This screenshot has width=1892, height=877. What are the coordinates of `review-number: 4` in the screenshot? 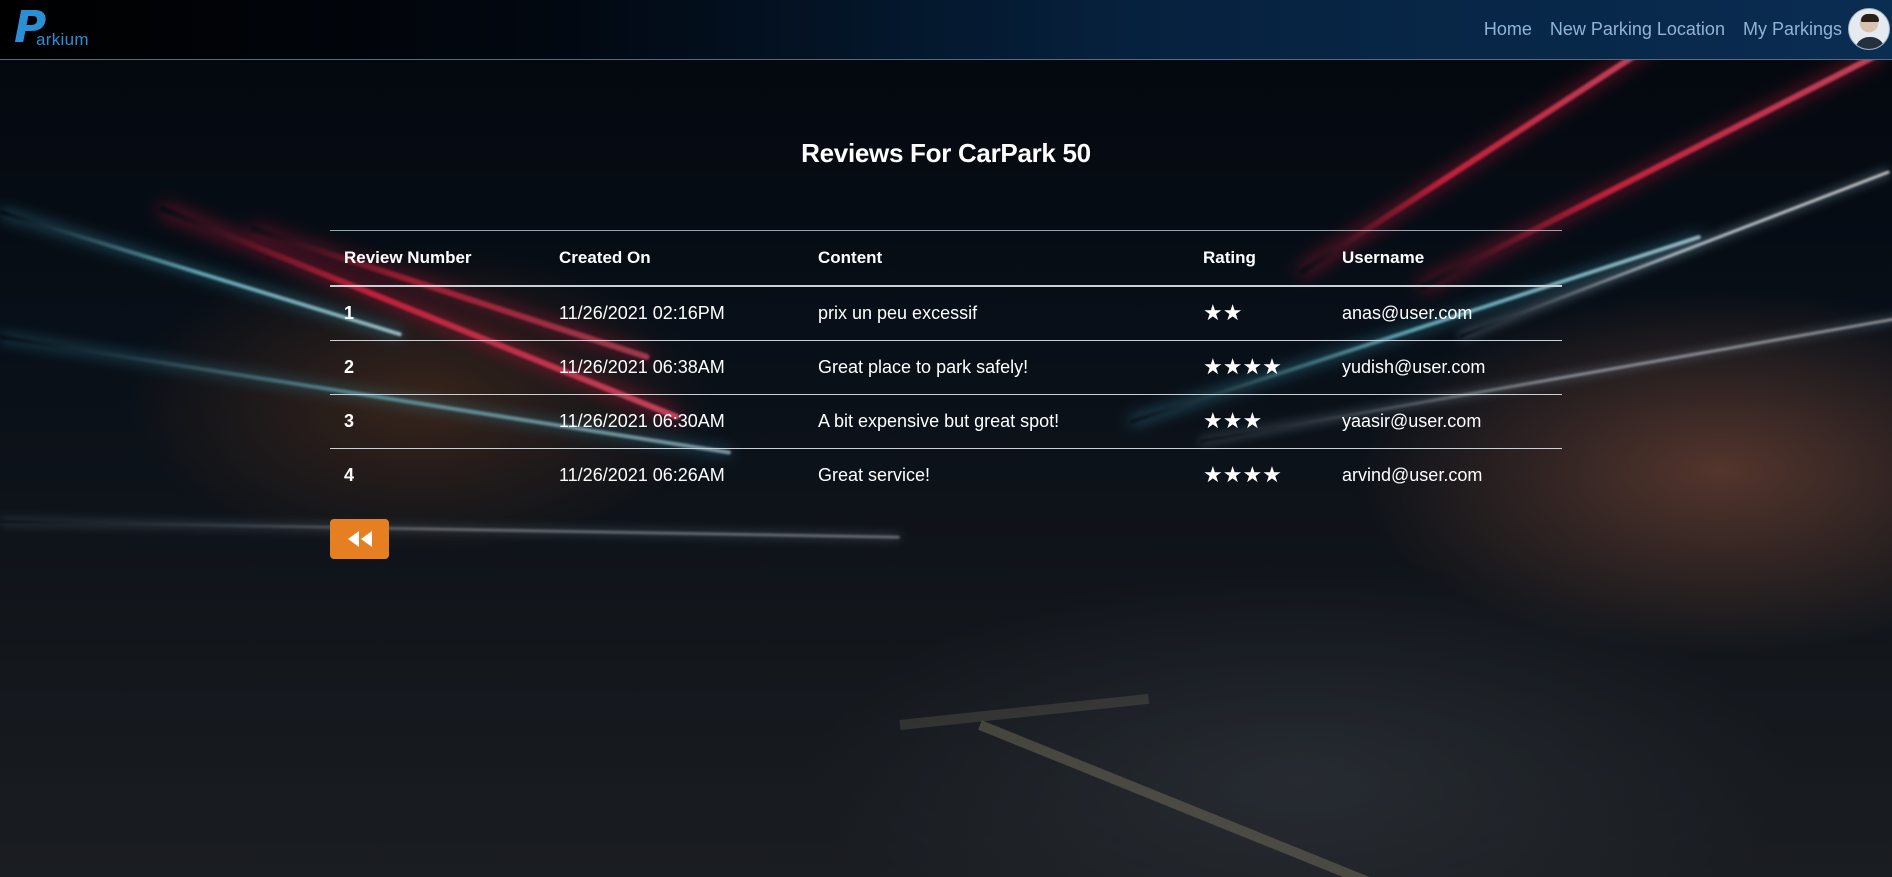 It's located at (349, 475).